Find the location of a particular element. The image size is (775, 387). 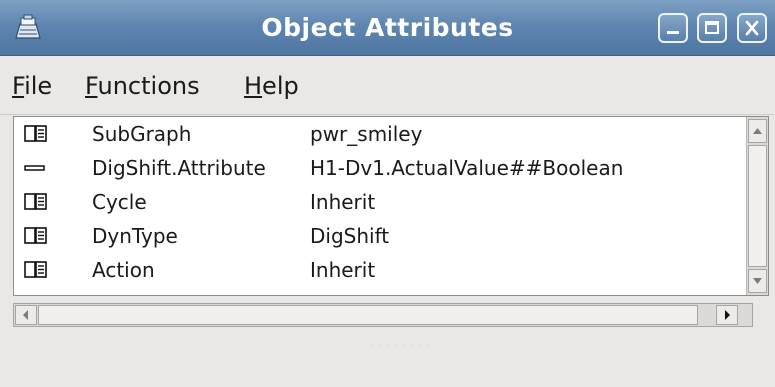

attribute-name: DynType is located at coordinates (135, 236).